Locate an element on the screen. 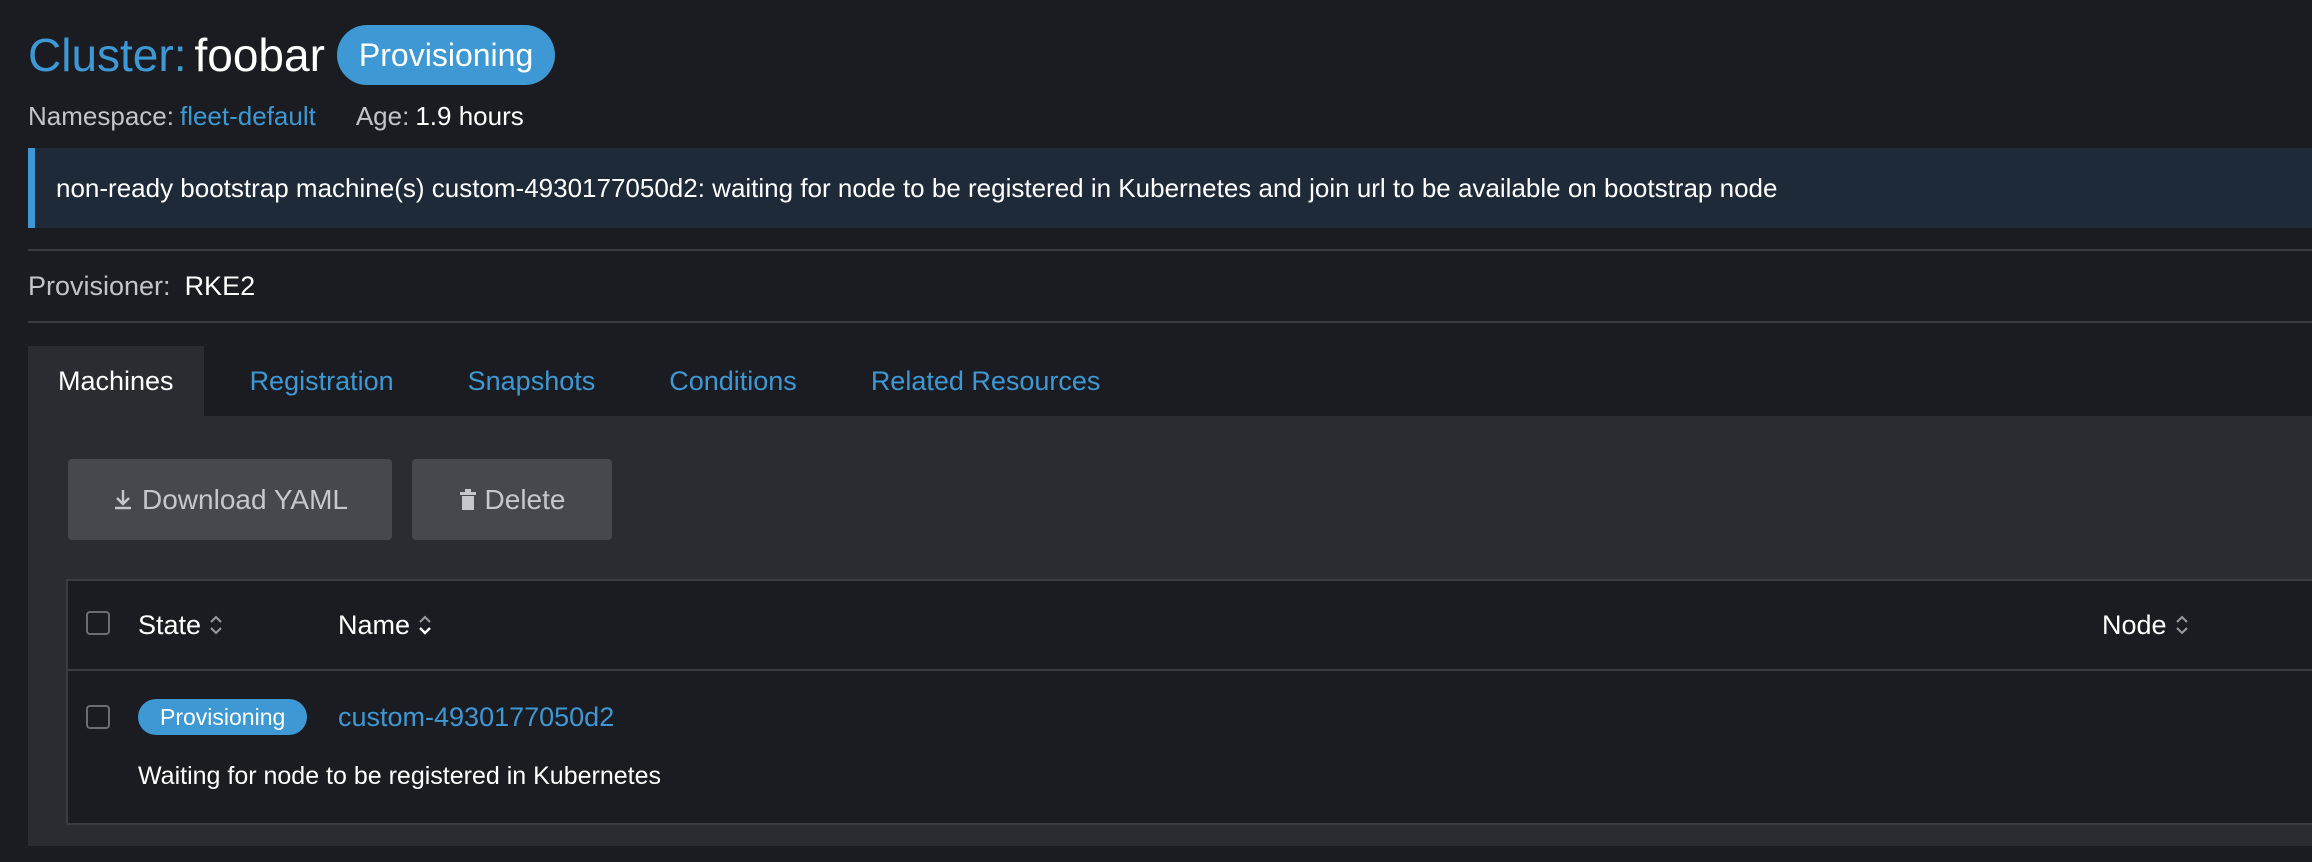  column-label: State is located at coordinates (170, 624).